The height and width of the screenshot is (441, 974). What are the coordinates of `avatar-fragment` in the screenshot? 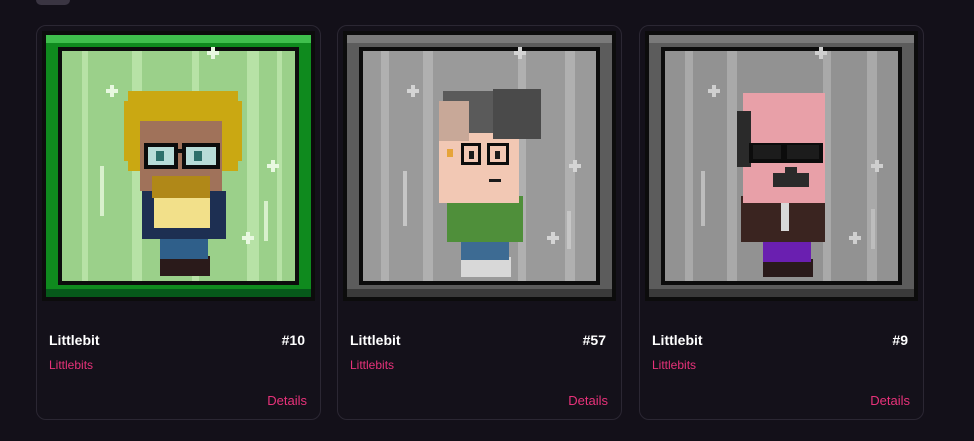 It's located at (53, 2).